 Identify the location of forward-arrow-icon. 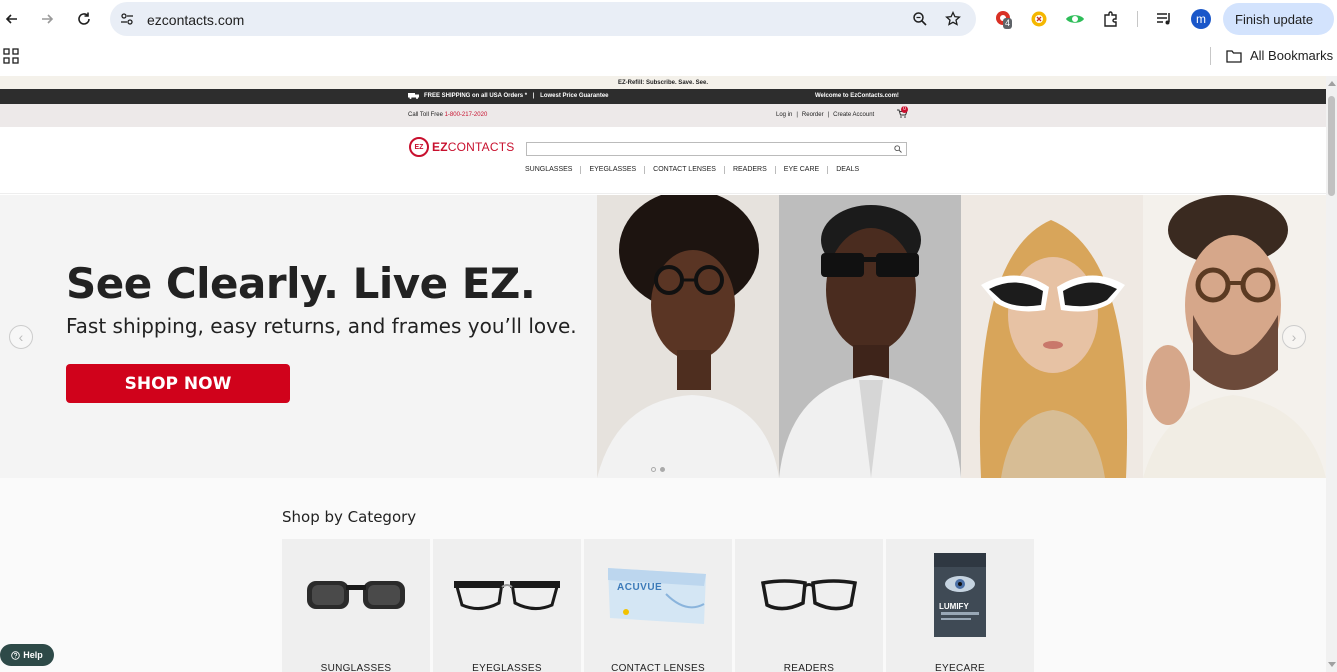
(48, 19).